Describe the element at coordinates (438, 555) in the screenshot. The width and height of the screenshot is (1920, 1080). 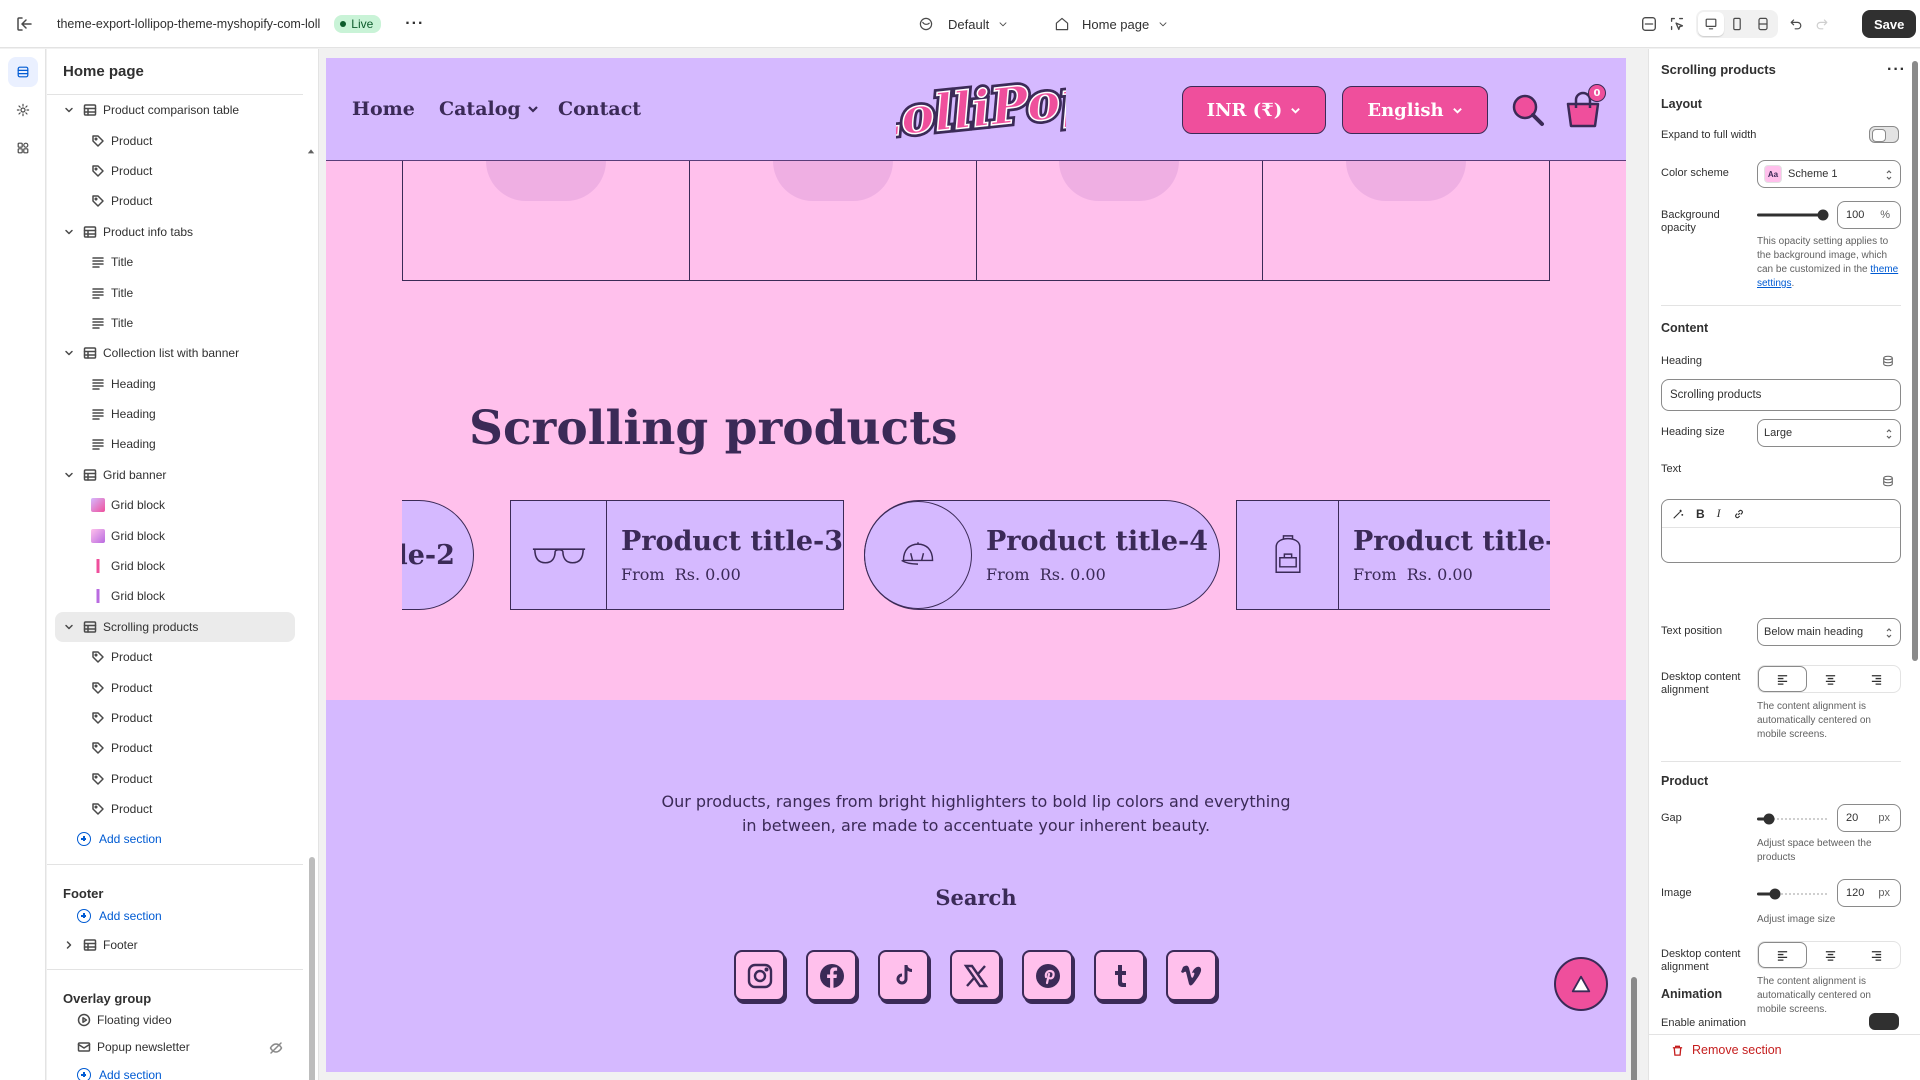
I see `product-card: tle-2` at that location.